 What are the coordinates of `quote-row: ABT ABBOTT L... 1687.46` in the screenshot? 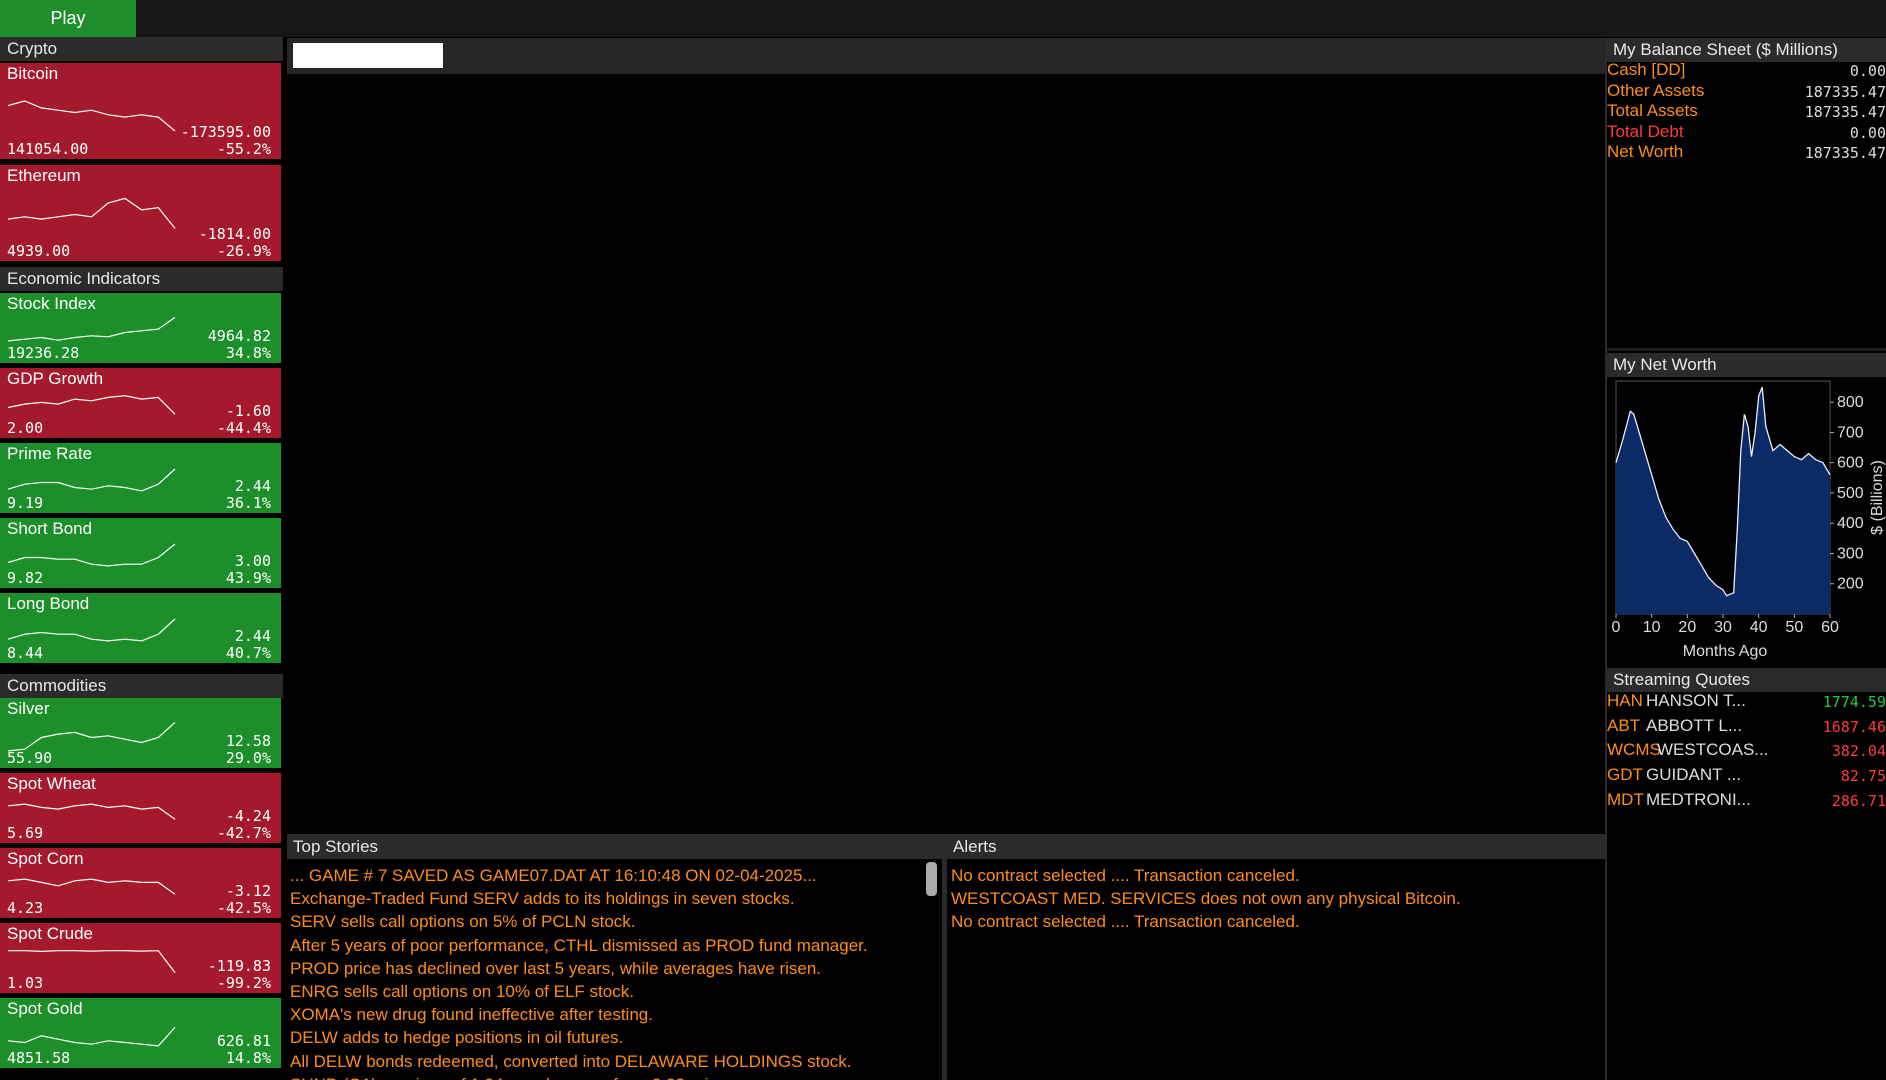 It's located at (1746, 727).